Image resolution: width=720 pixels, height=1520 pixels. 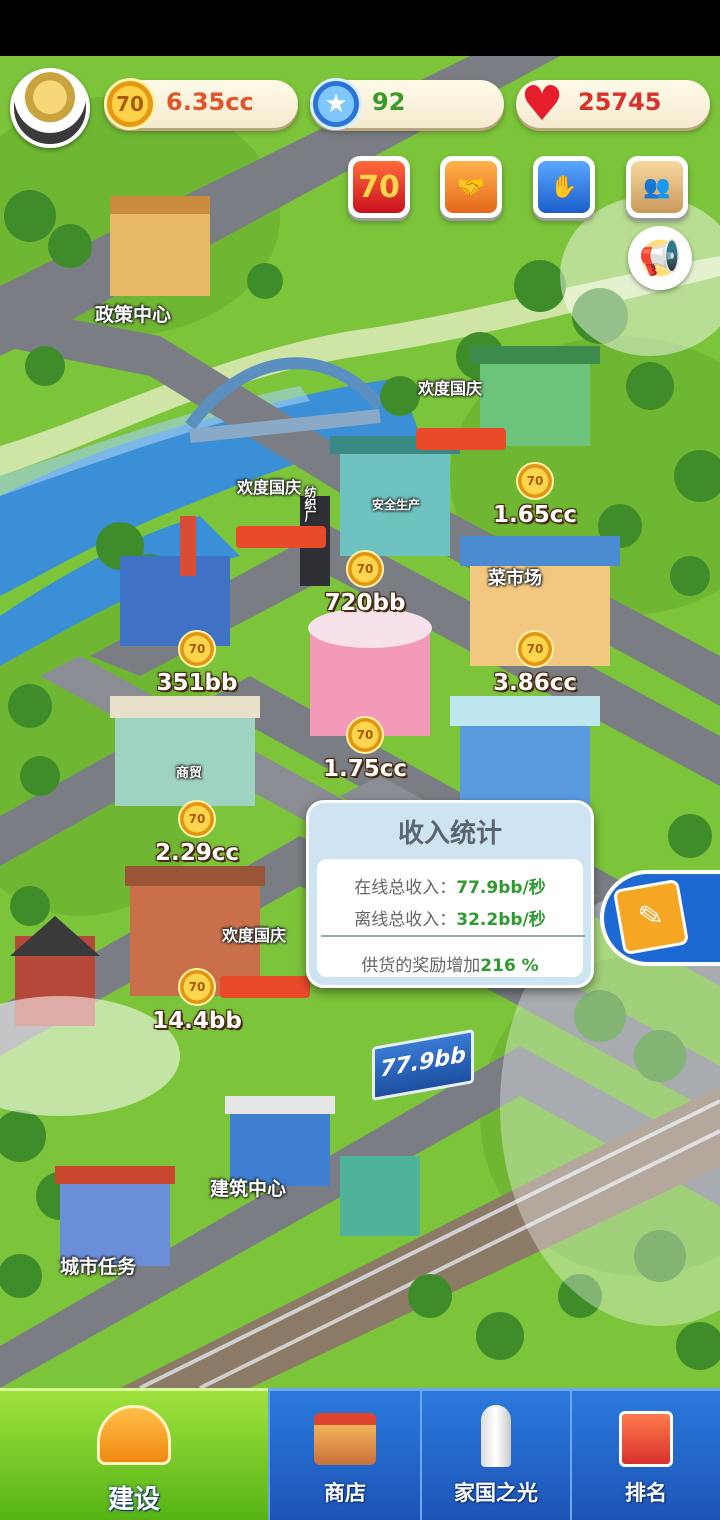 What do you see at coordinates (515, 578) in the screenshot?
I see `market-sign: 菜市场` at bounding box center [515, 578].